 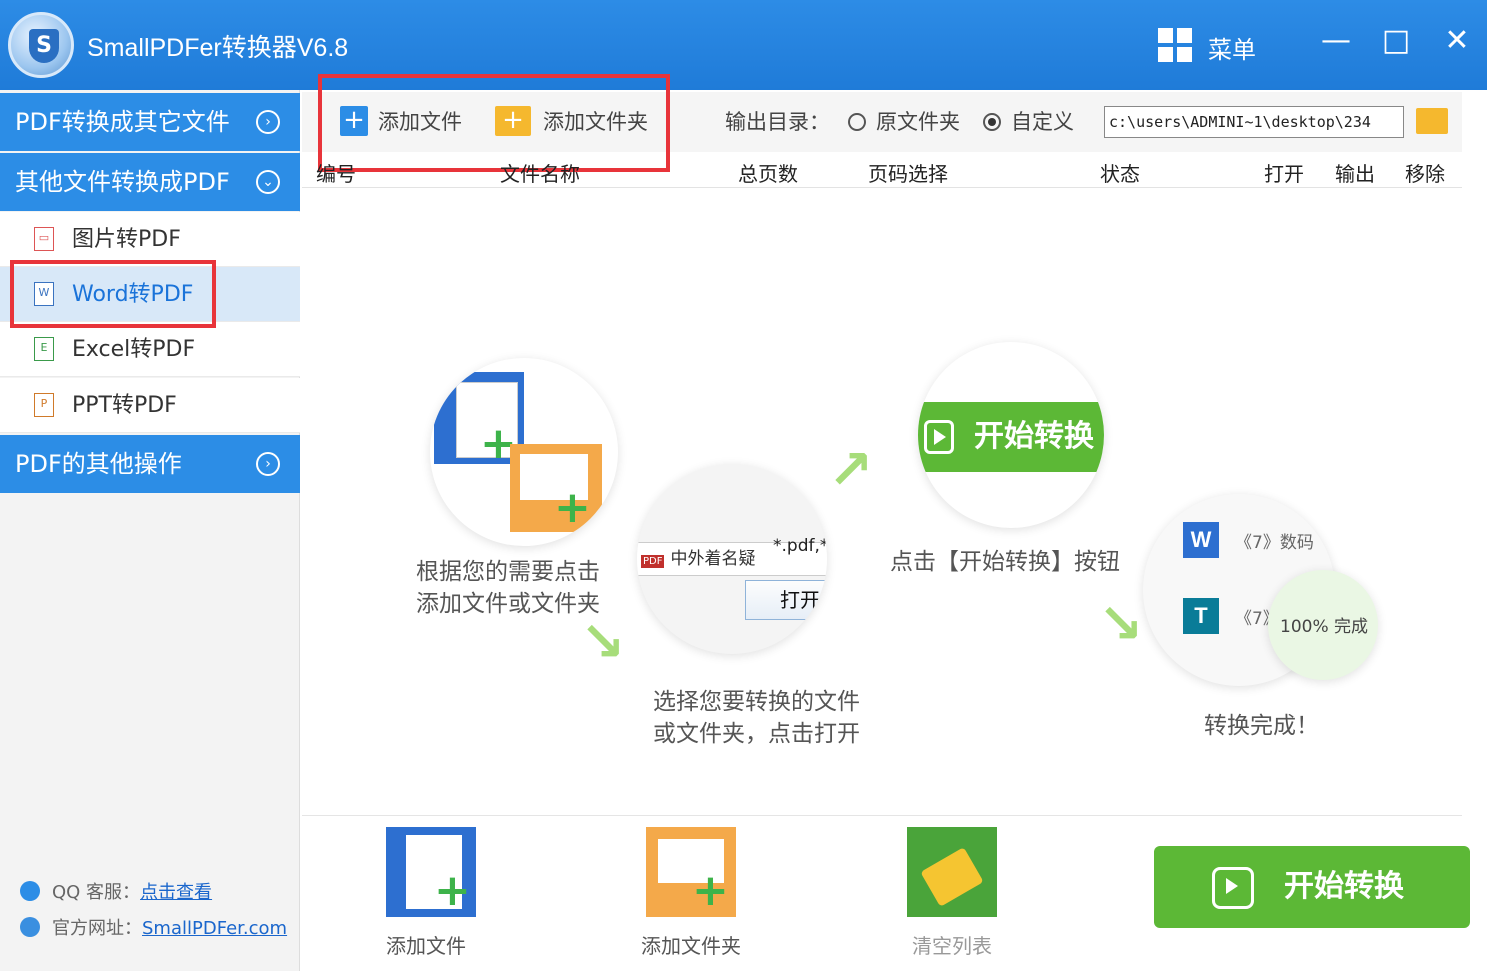 What do you see at coordinates (540, 174) in the screenshot?
I see `col-filename: 文件名称` at bounding box center [540, 174].